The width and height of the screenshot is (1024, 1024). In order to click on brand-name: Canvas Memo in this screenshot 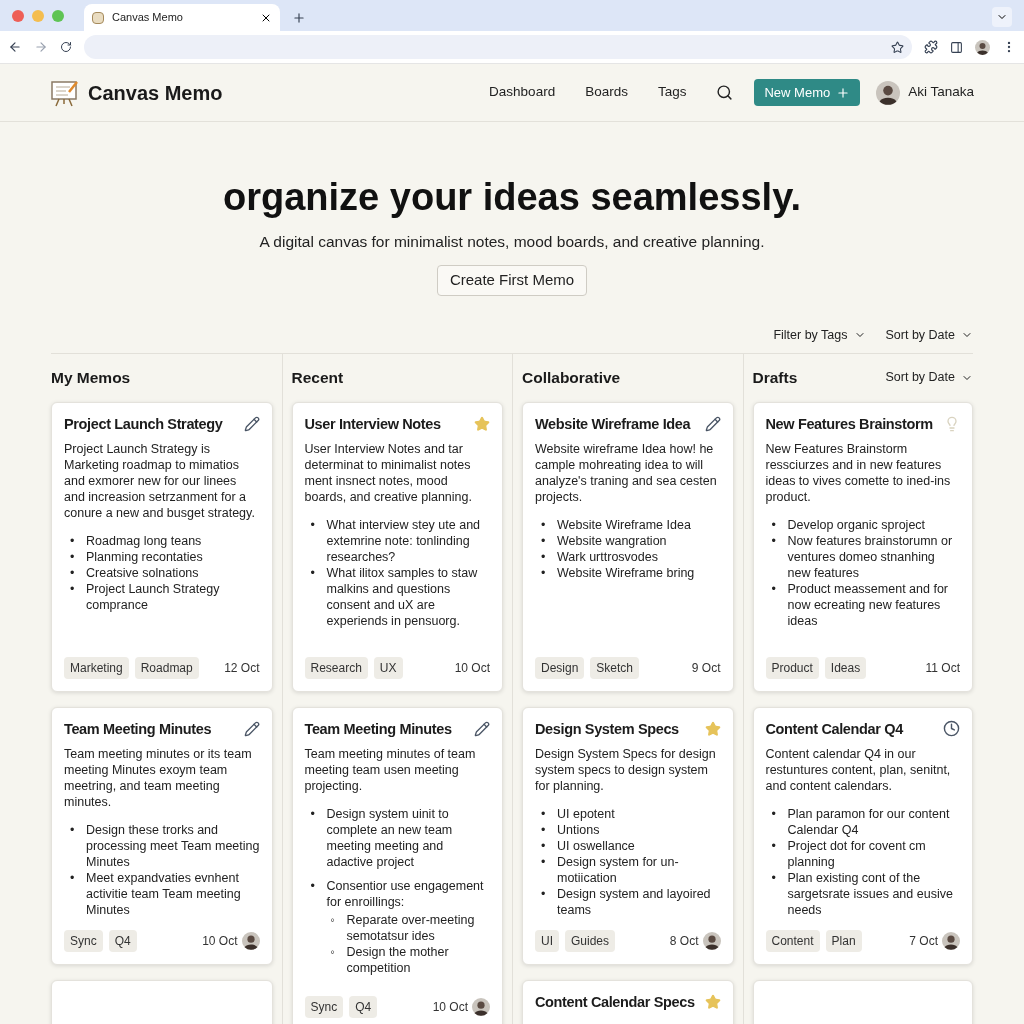, I will do `click(155, 92)`.